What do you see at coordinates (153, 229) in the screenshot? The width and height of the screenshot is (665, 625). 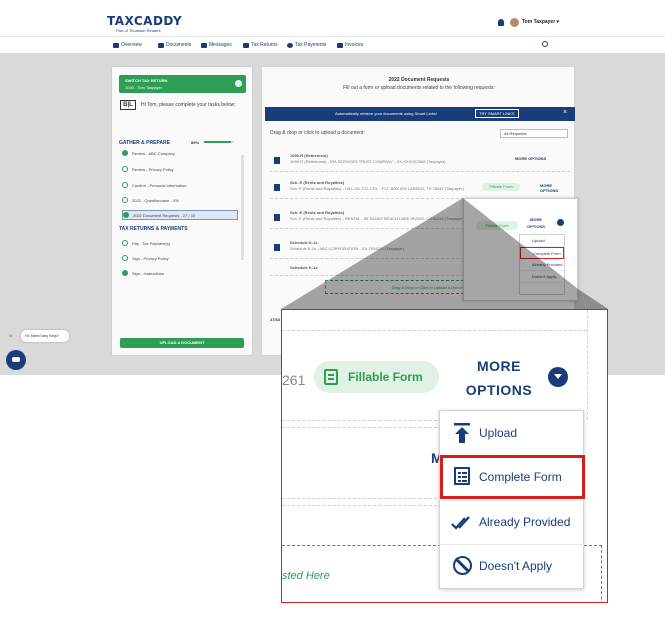 I see `returns-heading: TAX RETURNS & PAYMENTS` at bounding box center [153, 229].